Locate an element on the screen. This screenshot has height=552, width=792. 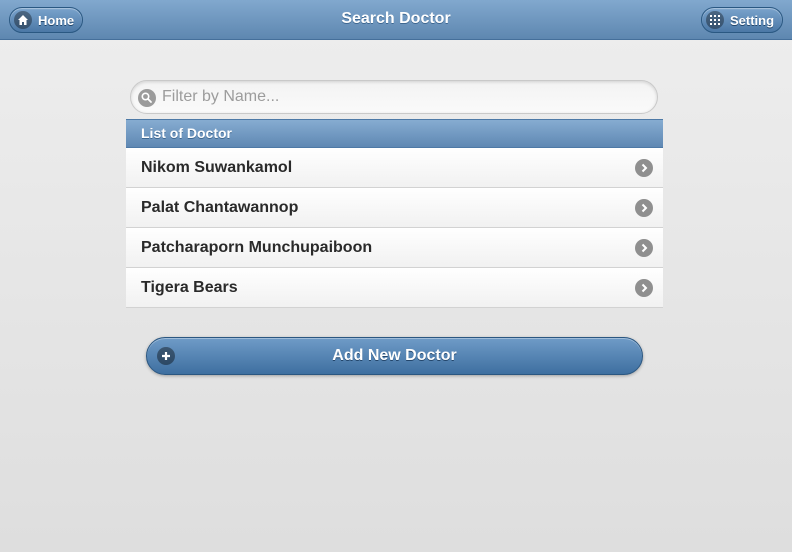
add-new-doctor-button: Add New Doctor is located at coordinates (394, 356).